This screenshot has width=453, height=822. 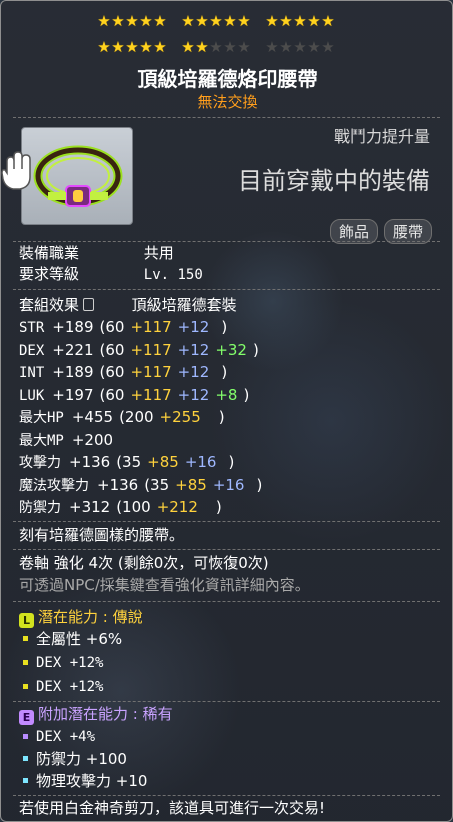 I want to click on star-force-row-1: ★ ★ ★ ★ ★ ★ ★ ★ ★ ★ ★ ★ ★ ★ ★, so click(x=223, y=21).